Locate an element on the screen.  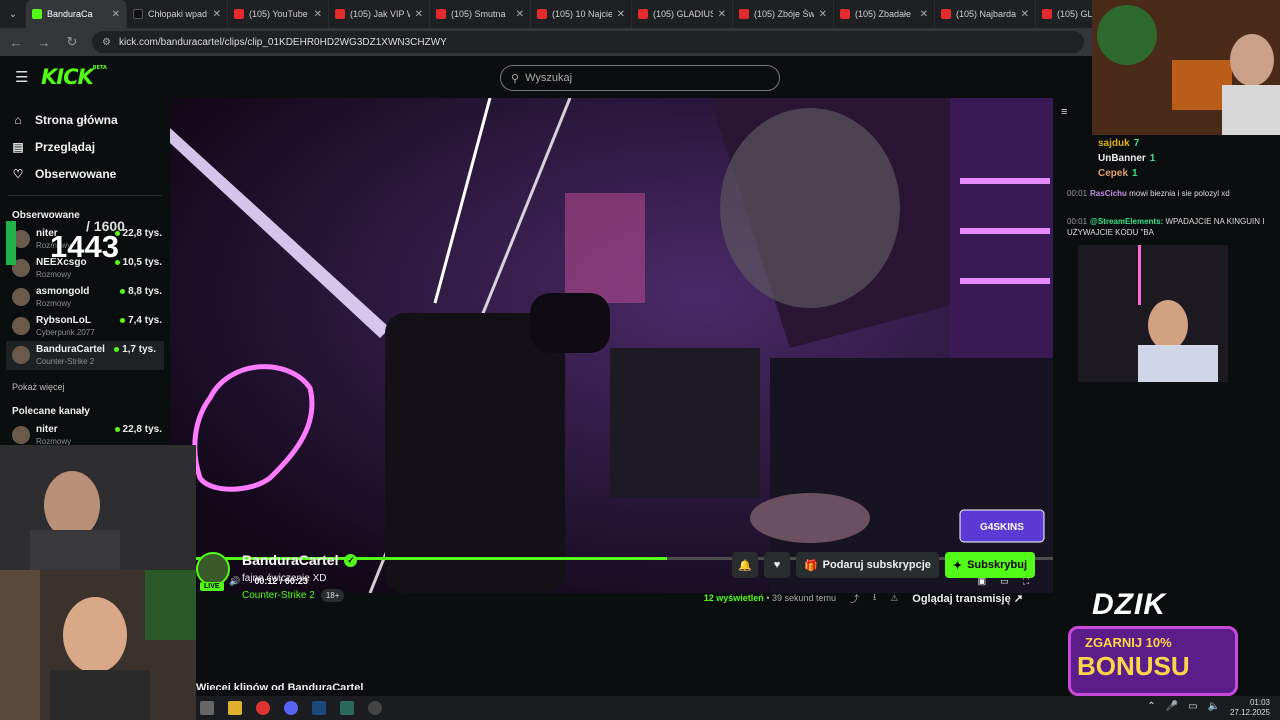
viewer-count: 22,8 tys. is located at coordinates (138, 429).